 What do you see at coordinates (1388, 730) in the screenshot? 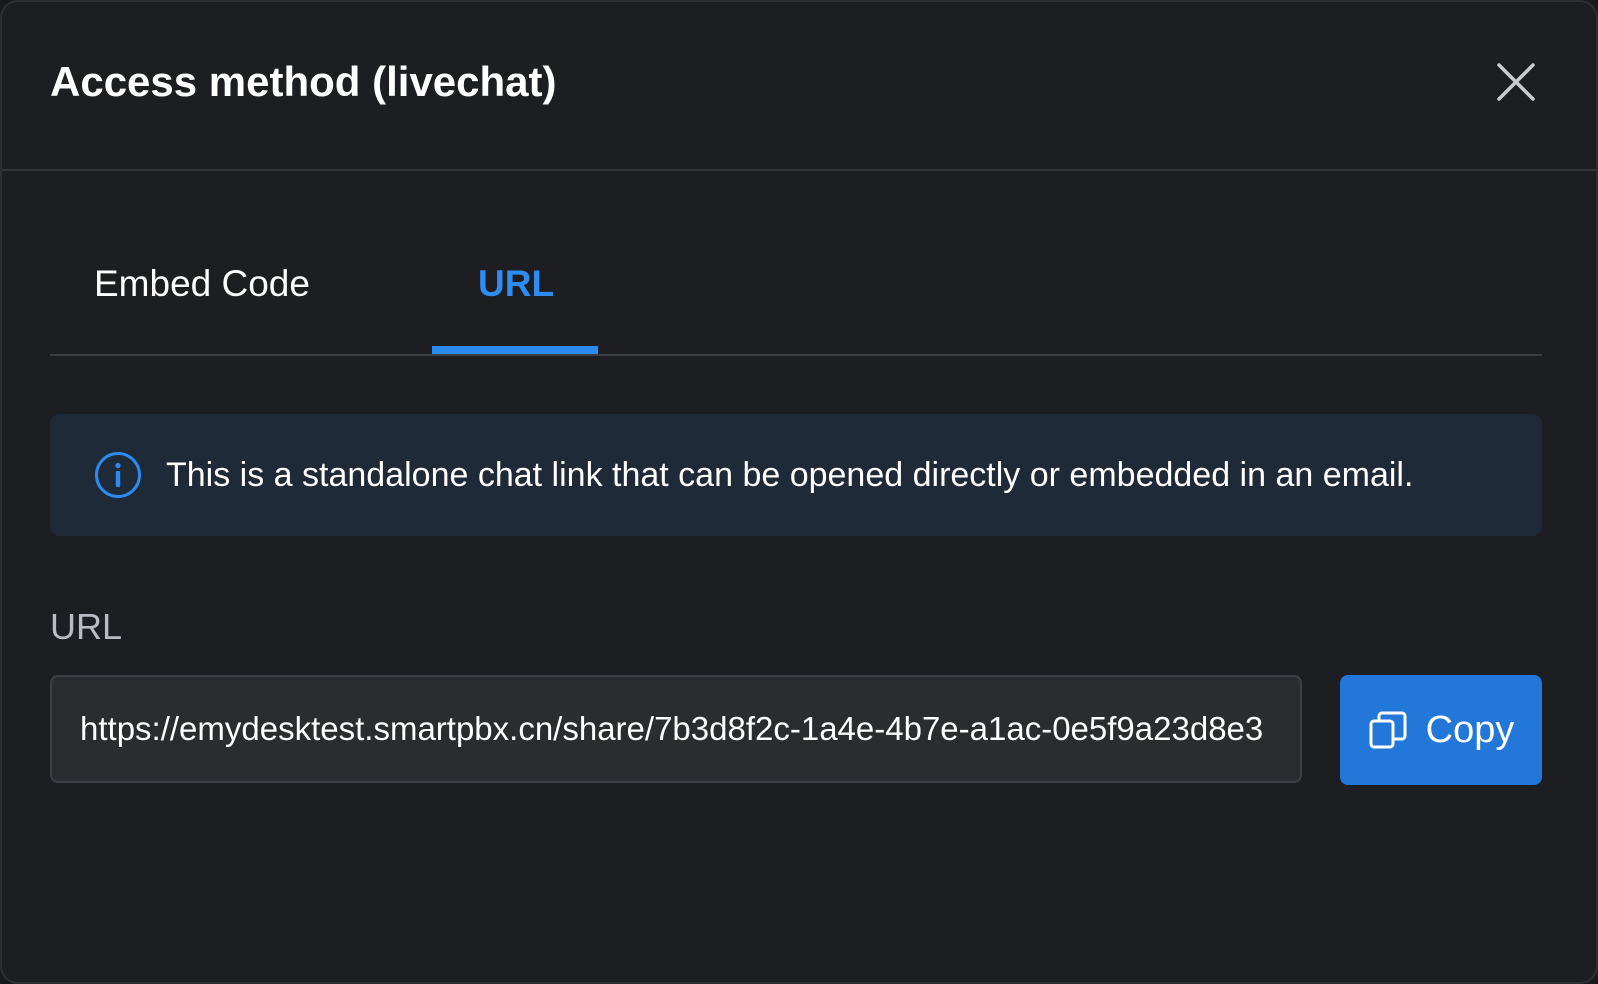
I see `copy-icon` at bounding box center [1388, 730].